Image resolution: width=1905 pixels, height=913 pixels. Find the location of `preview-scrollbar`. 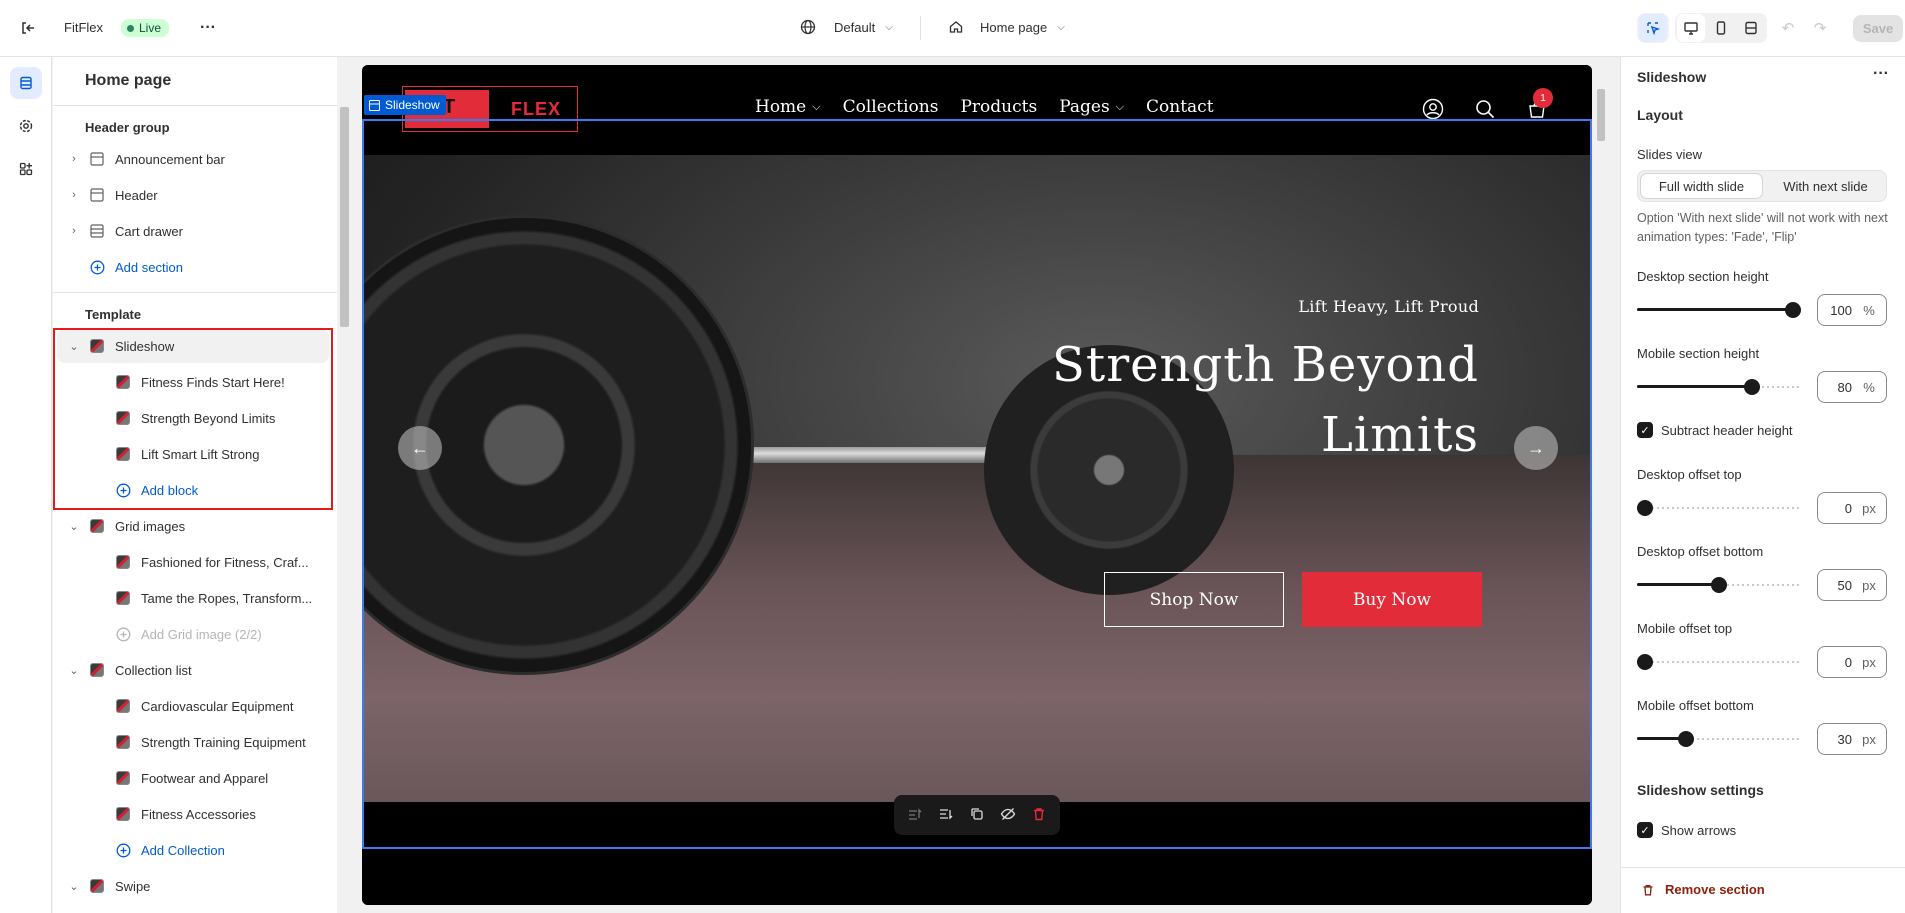

preview-scrollbar is located at coordinates (1601, 485).